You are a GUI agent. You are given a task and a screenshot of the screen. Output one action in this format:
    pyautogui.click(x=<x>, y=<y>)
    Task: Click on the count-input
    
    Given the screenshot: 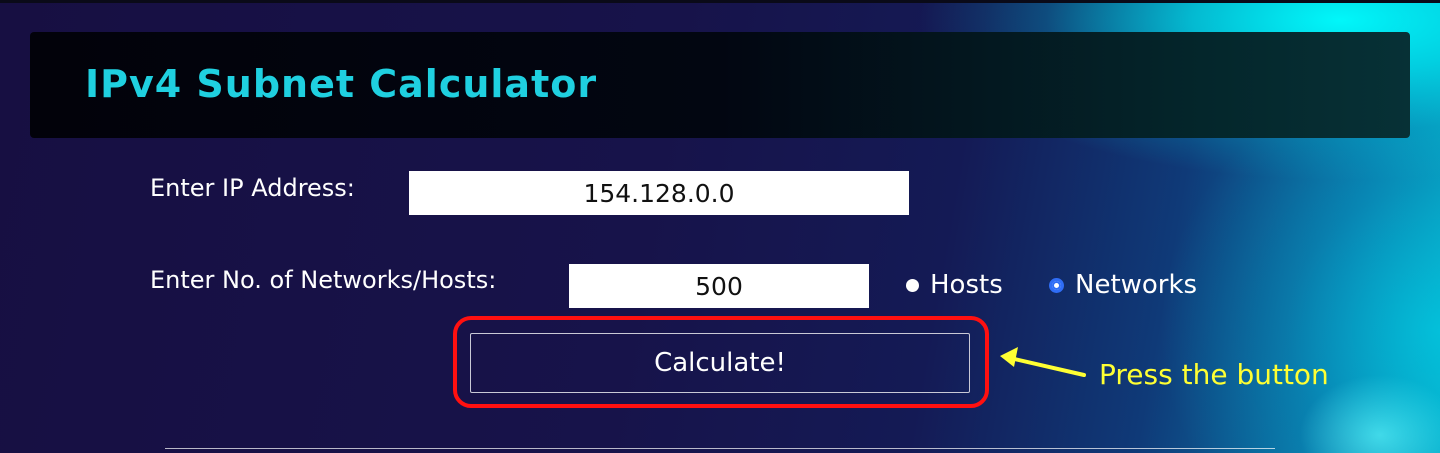 What is the action you would take?
    pyautogui.click(x=719, y=286)
    